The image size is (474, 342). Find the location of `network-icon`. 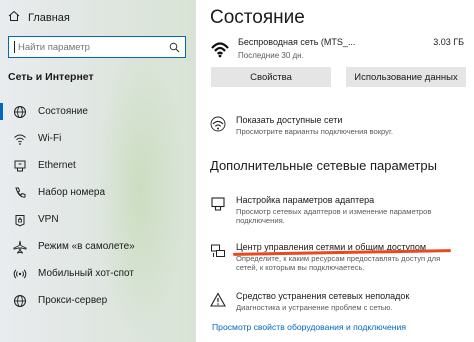

network-icon is located at coordinates (220, 126).